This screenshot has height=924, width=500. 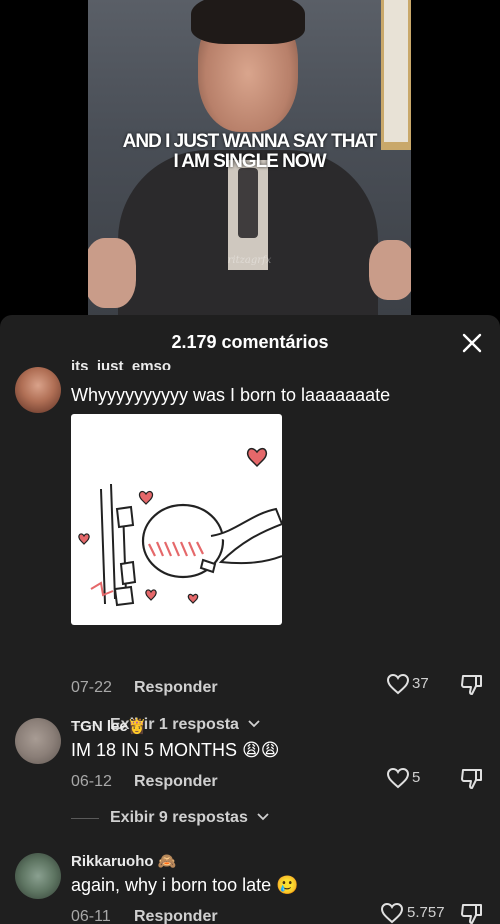 I want to click on view-replies-button: Exibir 9 respostas, so click(x=190, y=818).